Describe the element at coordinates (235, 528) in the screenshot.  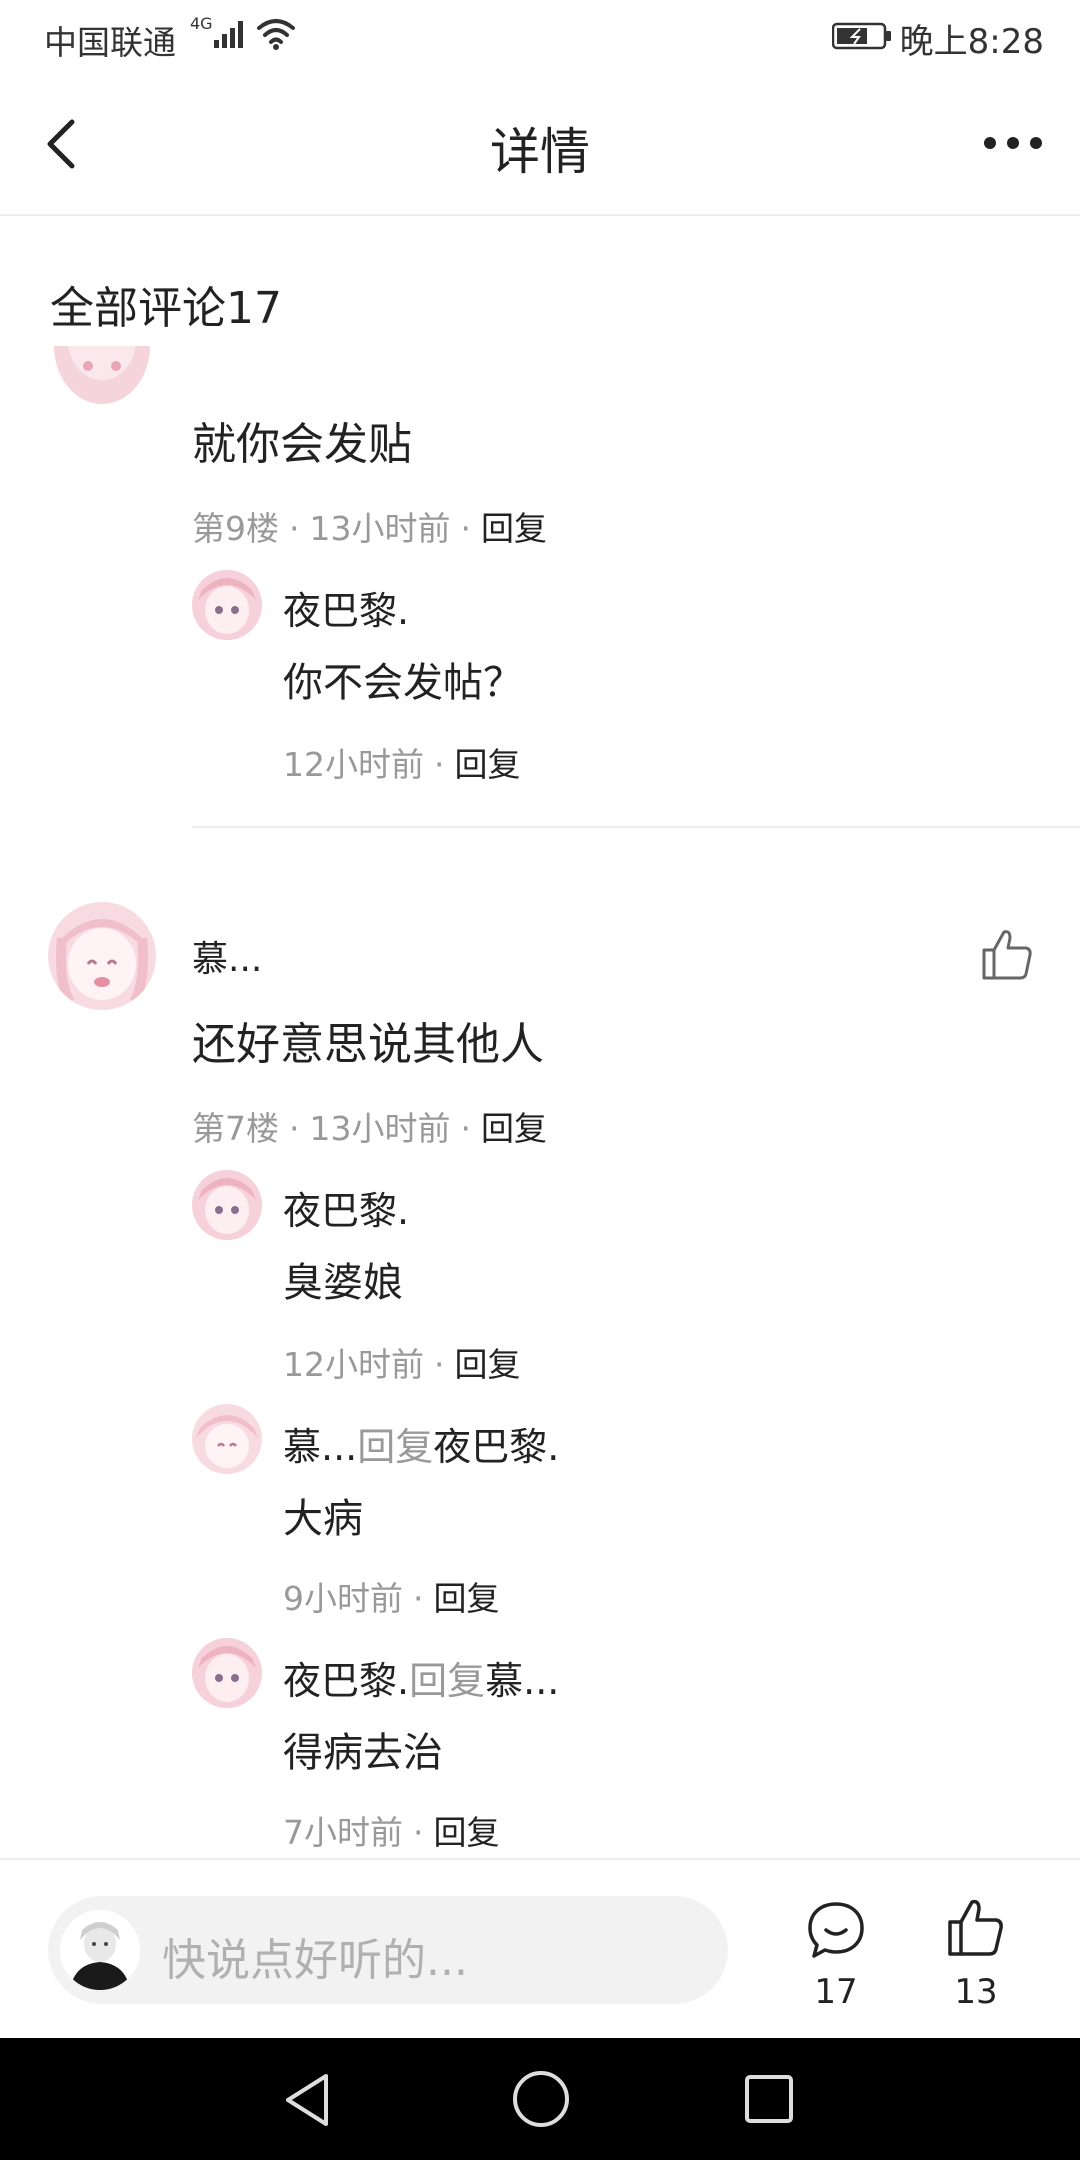
I see `floor-number: 第9楼` at that location.